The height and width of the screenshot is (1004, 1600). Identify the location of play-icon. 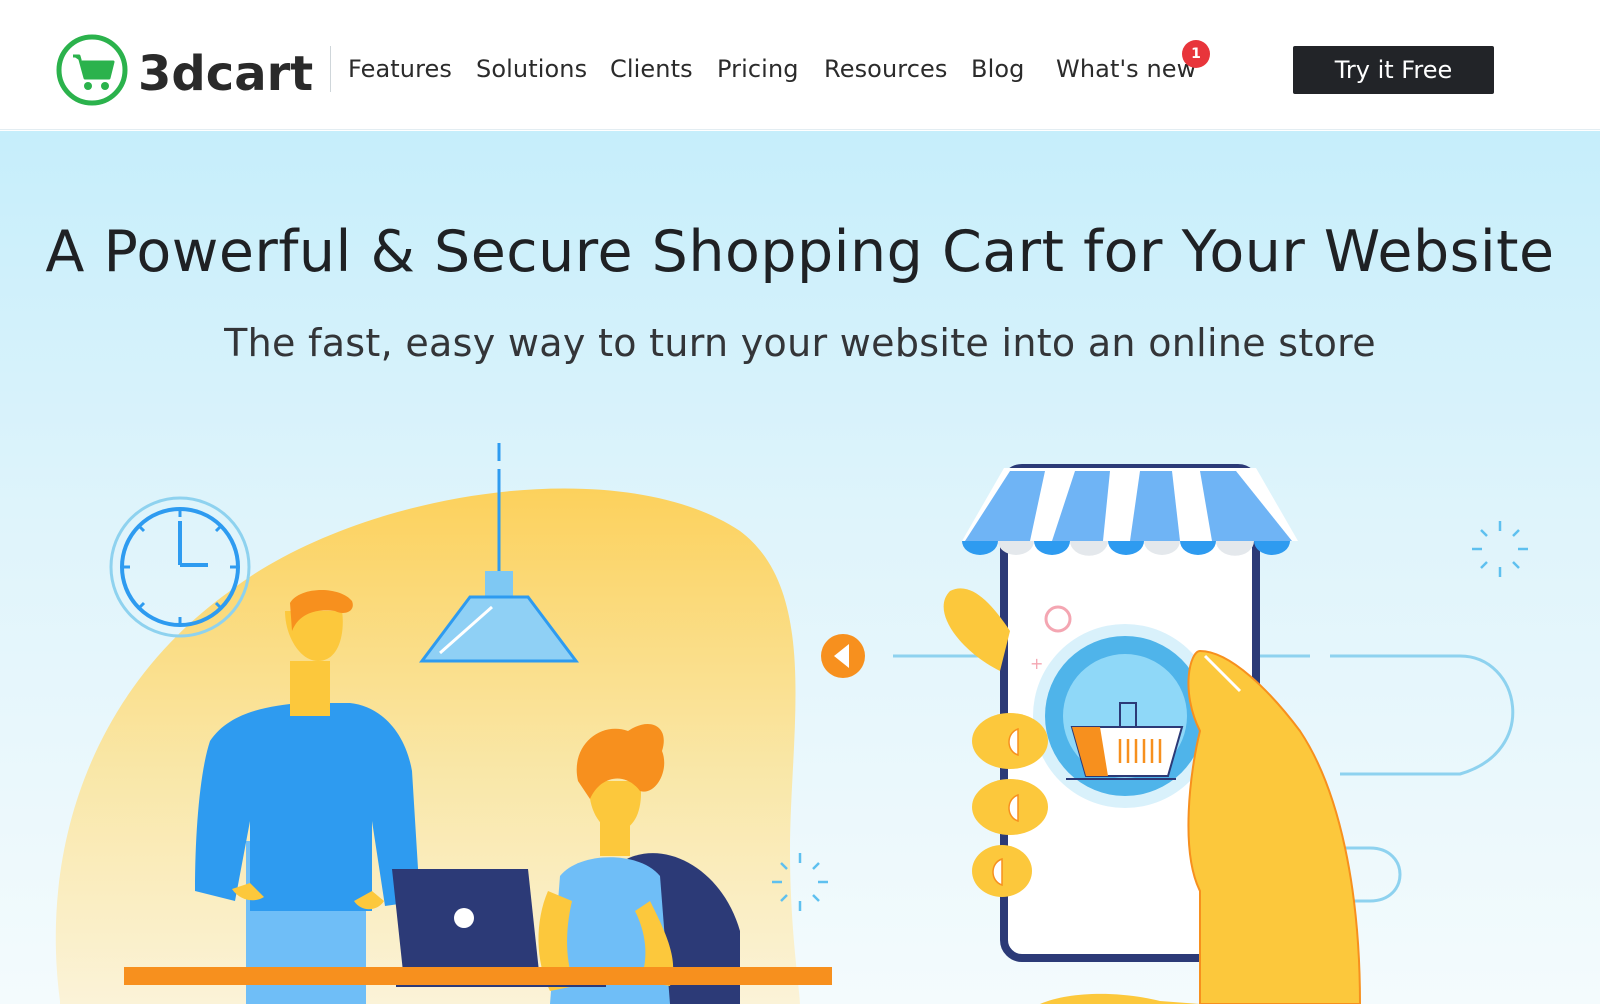
(843, 656).